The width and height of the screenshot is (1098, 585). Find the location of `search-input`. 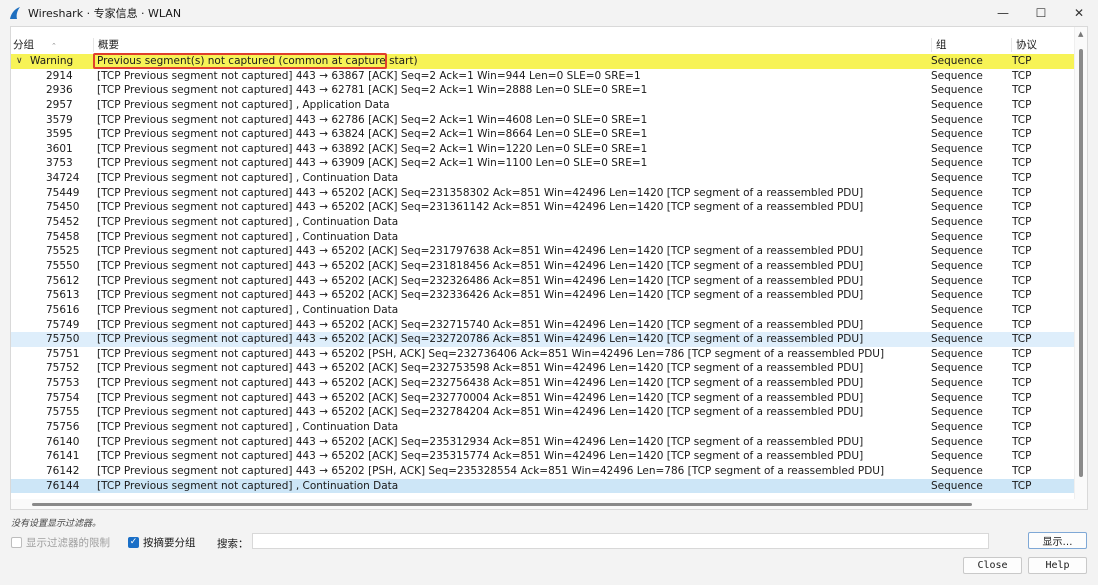

search-input is located at coordinates (620, 541).